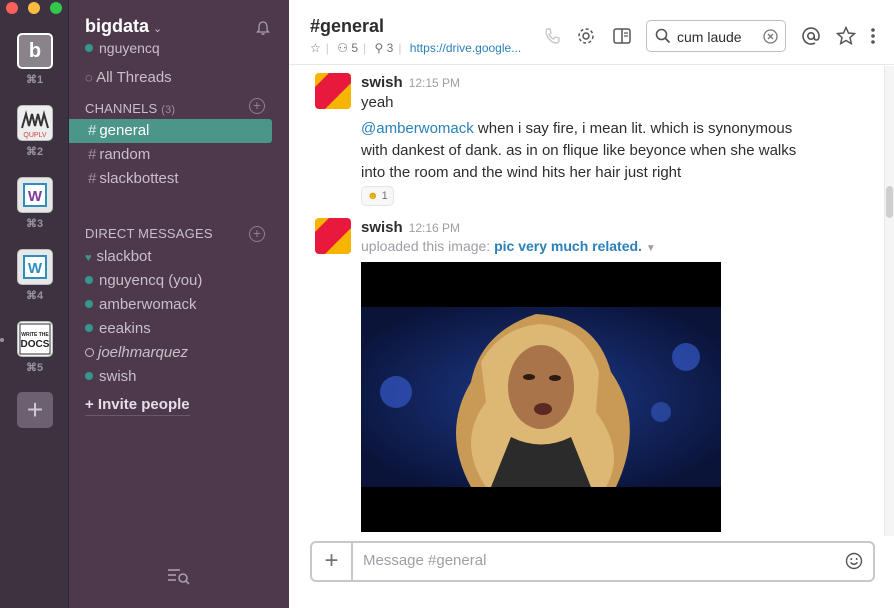 This screenshot has width=894, height=608. What do you see at coordinates (709, 37) in the screenshot?
I see `search-value: cum laude` at bounding box center [709, 37].